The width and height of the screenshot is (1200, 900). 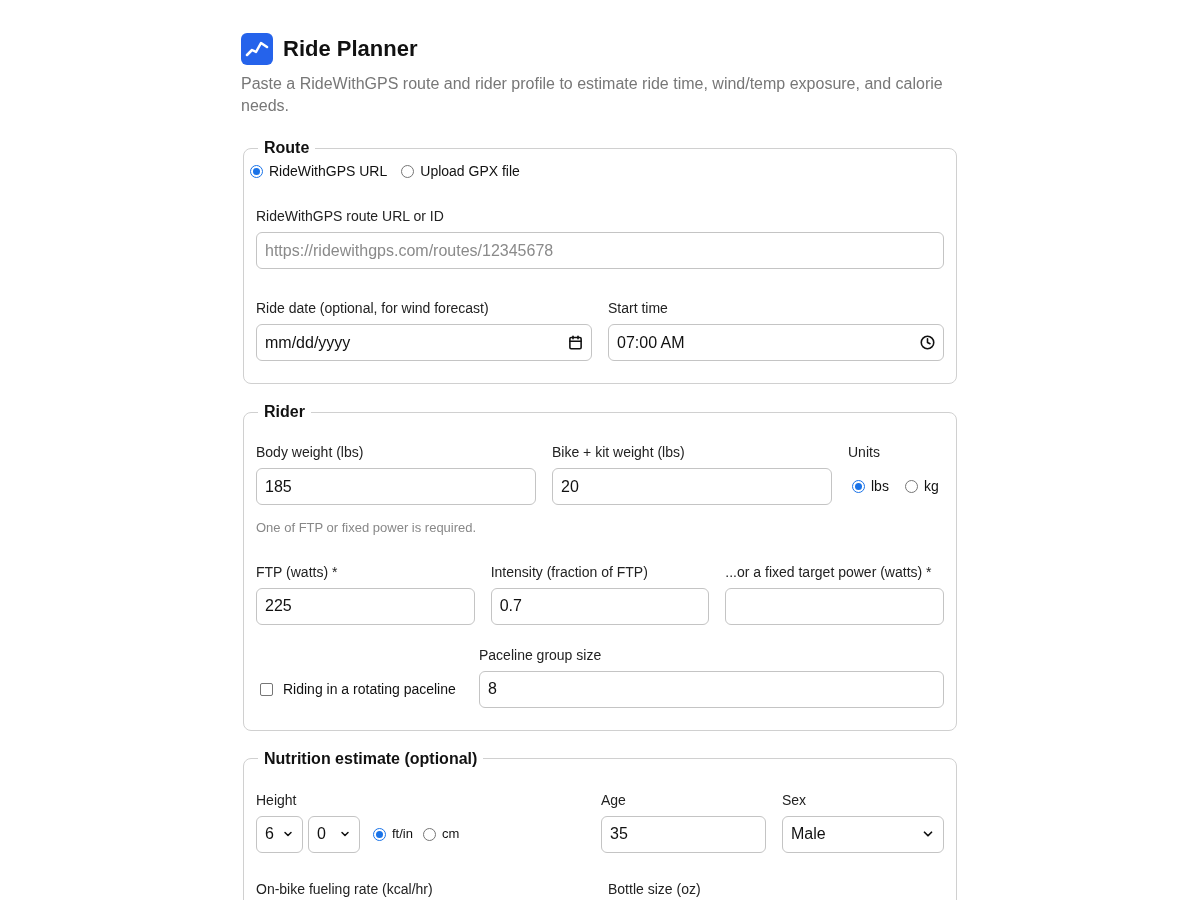 I want to click on input-field: 35, so click(x=683, y=834).